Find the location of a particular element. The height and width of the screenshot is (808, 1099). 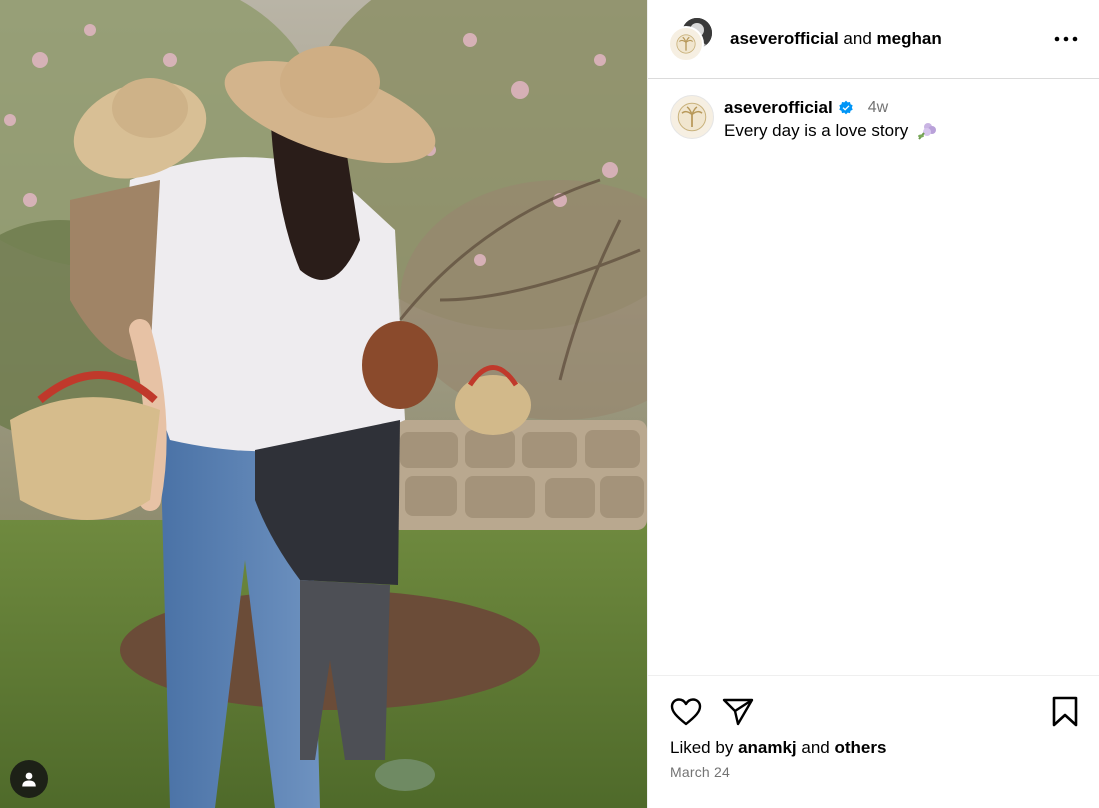

user-tag-icon is located at coordinates (29, 779).